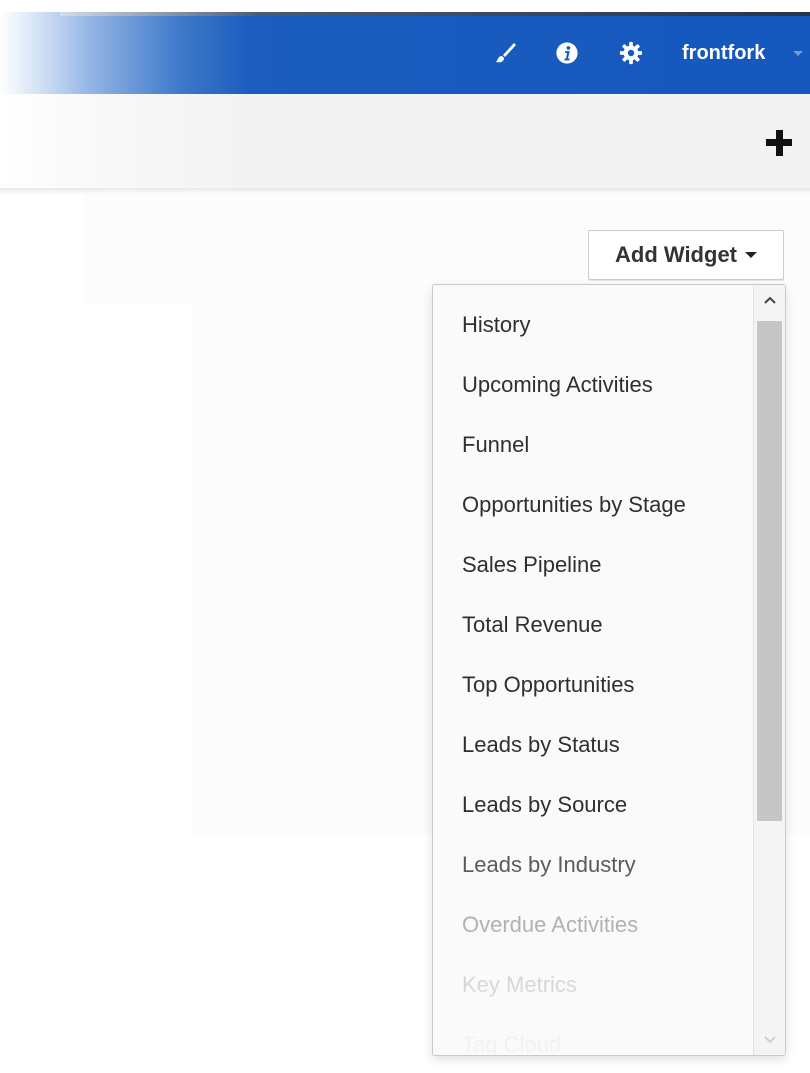 This screenshot has width=810, height=1073. Describe the element at coordinates (593, 685) in the screenshot. I see `menu-item-top-opportunities: Top Opportunities` at that location.